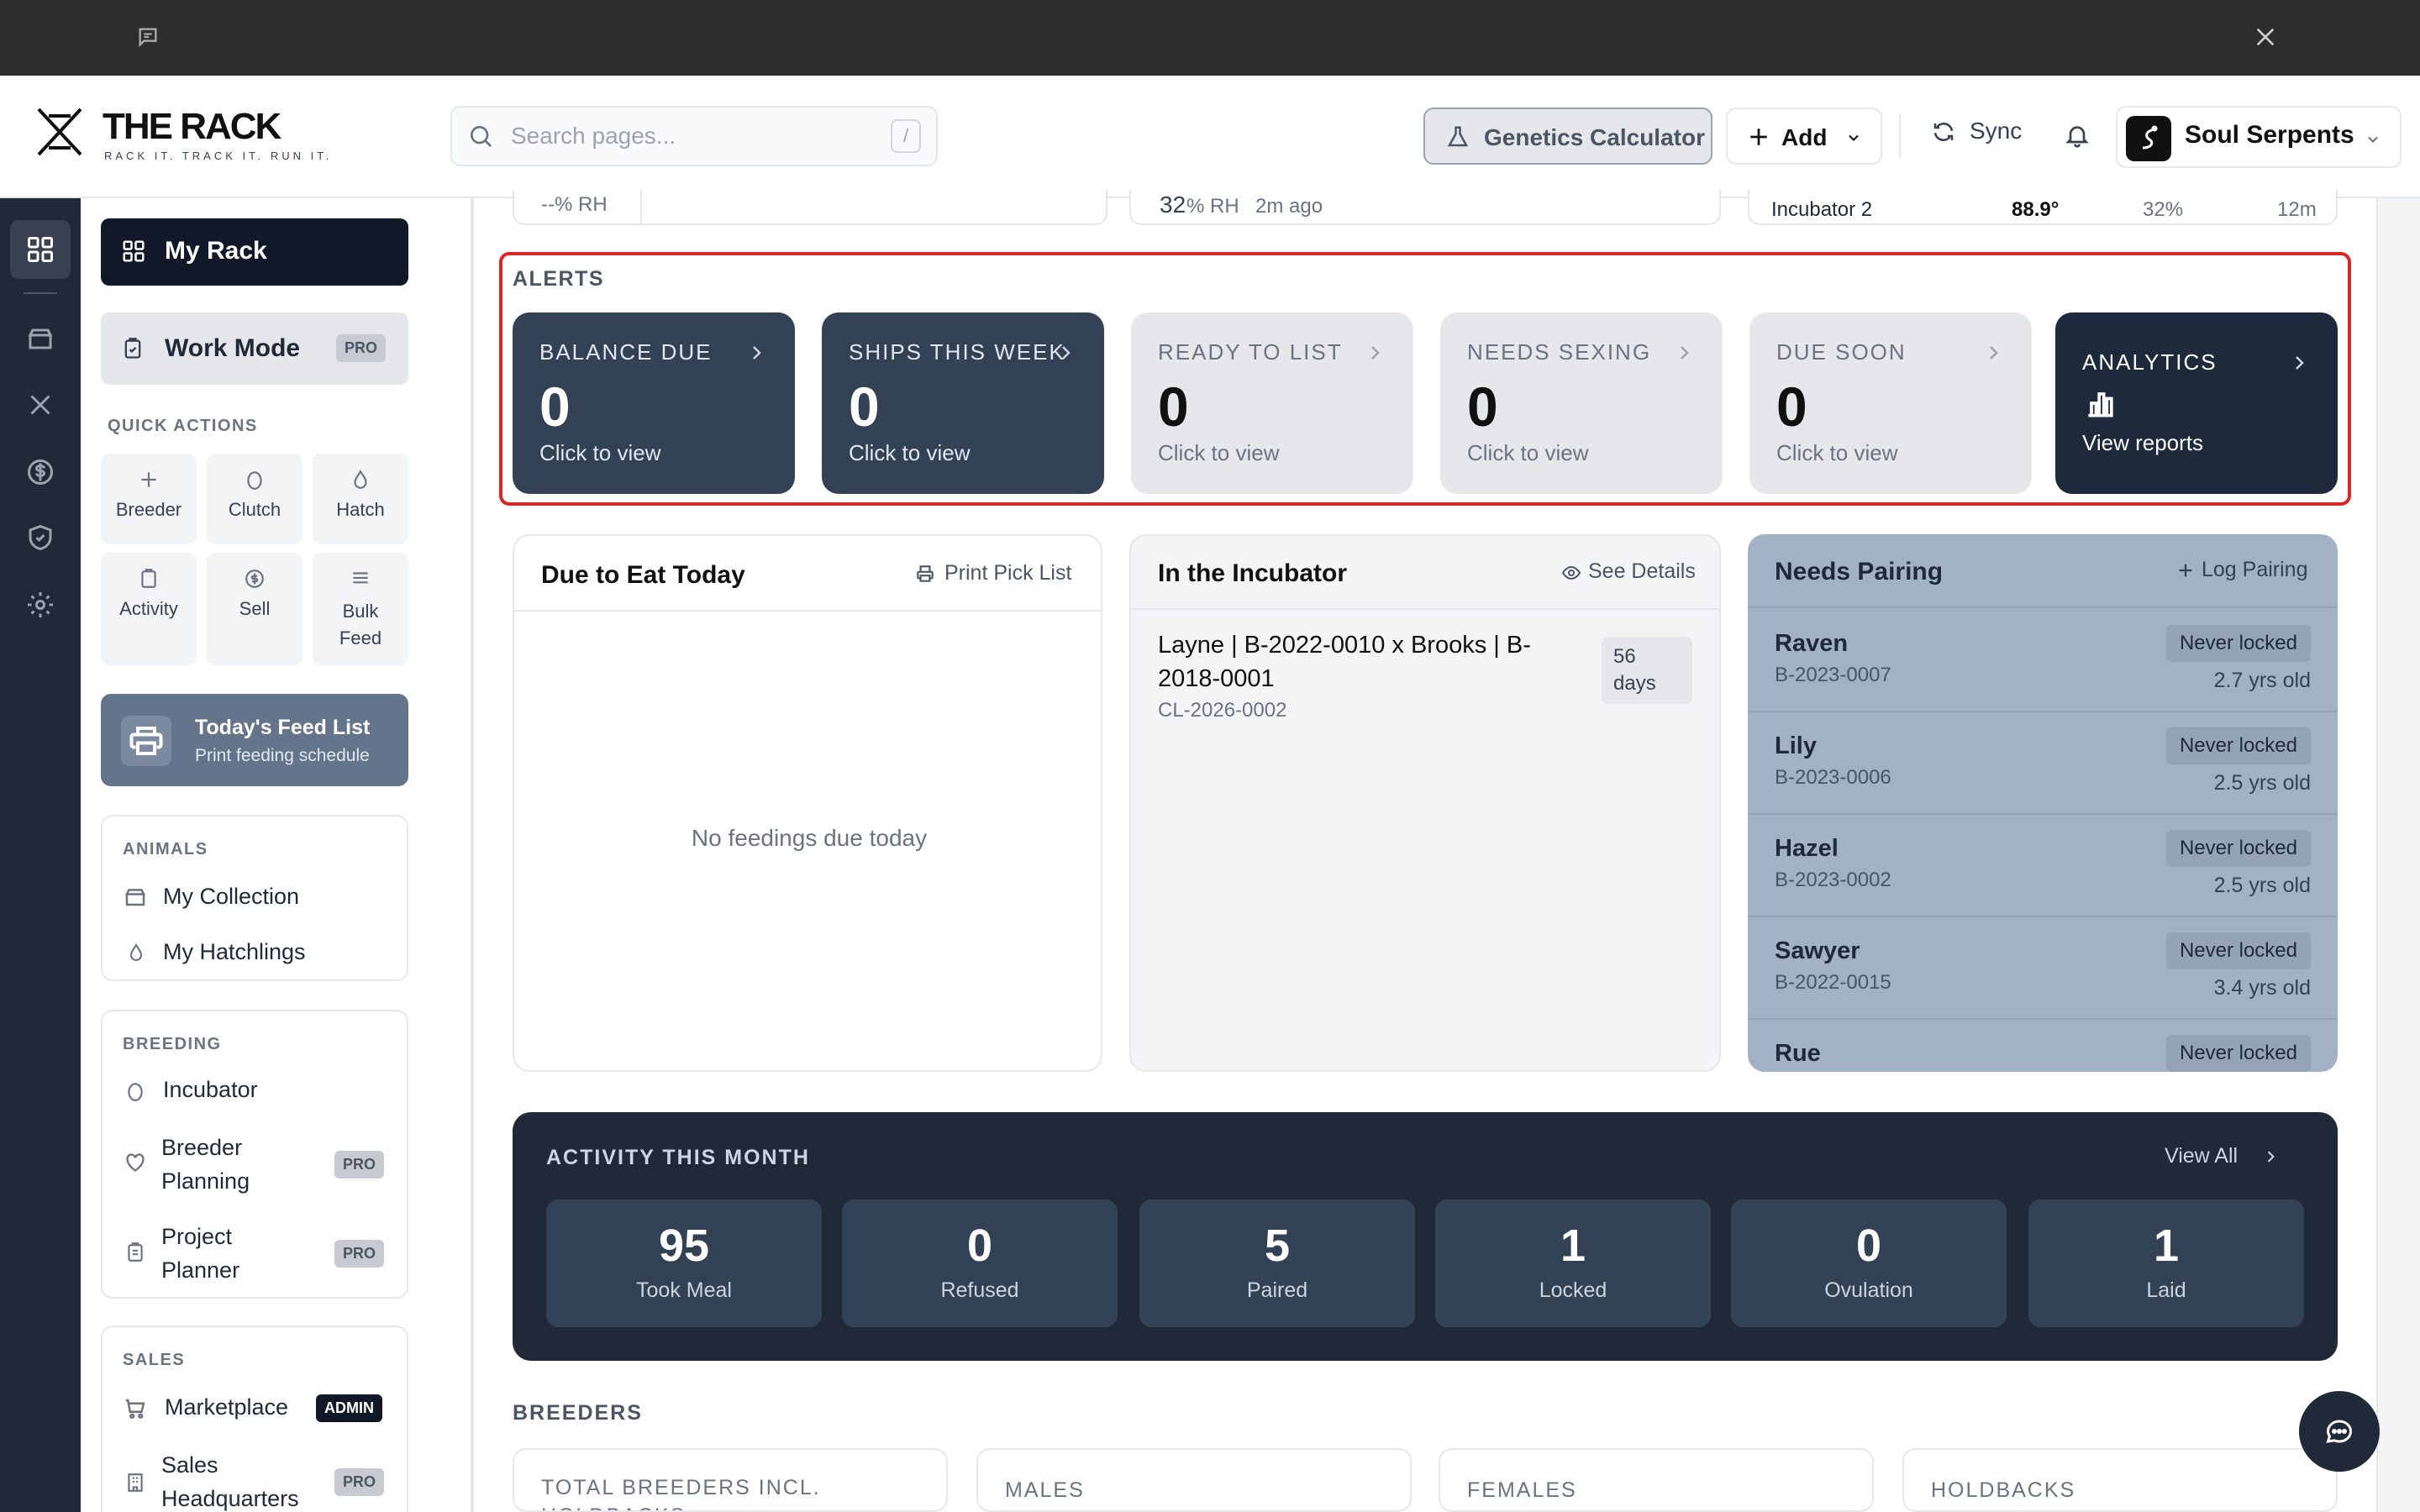 The width and height of the screenshot is (2420, 1512). What do you see at coordinates (906, 136) in the screenshot?
I see `search-shortcut: /` at bounding box center [906, 136].